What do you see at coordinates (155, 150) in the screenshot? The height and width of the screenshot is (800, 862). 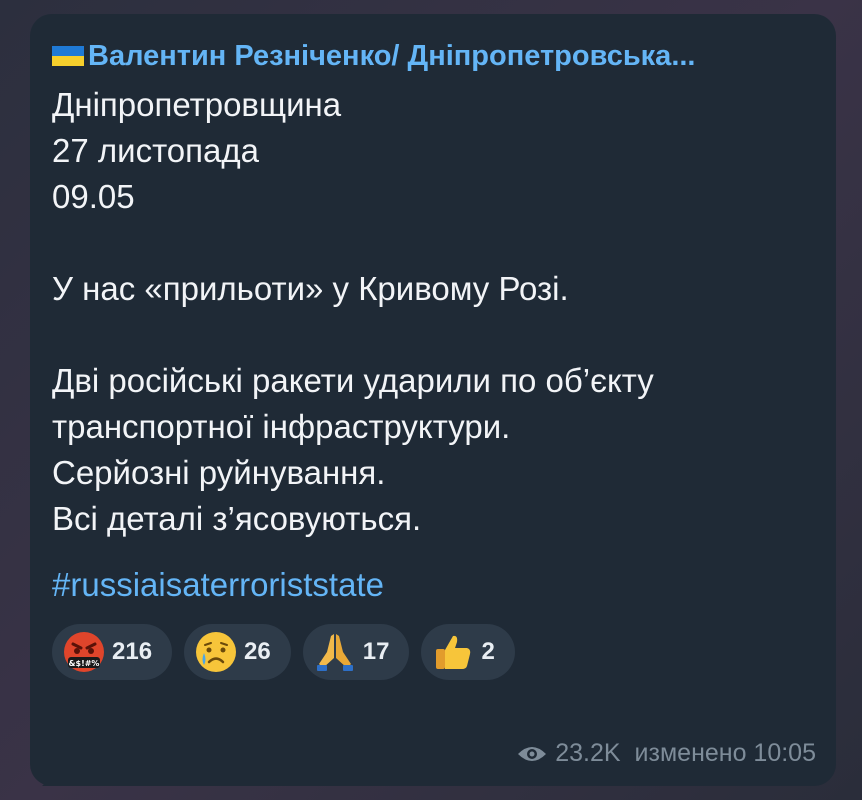 I see `message-line: 27 листопада` at bounding box center [155, 150].